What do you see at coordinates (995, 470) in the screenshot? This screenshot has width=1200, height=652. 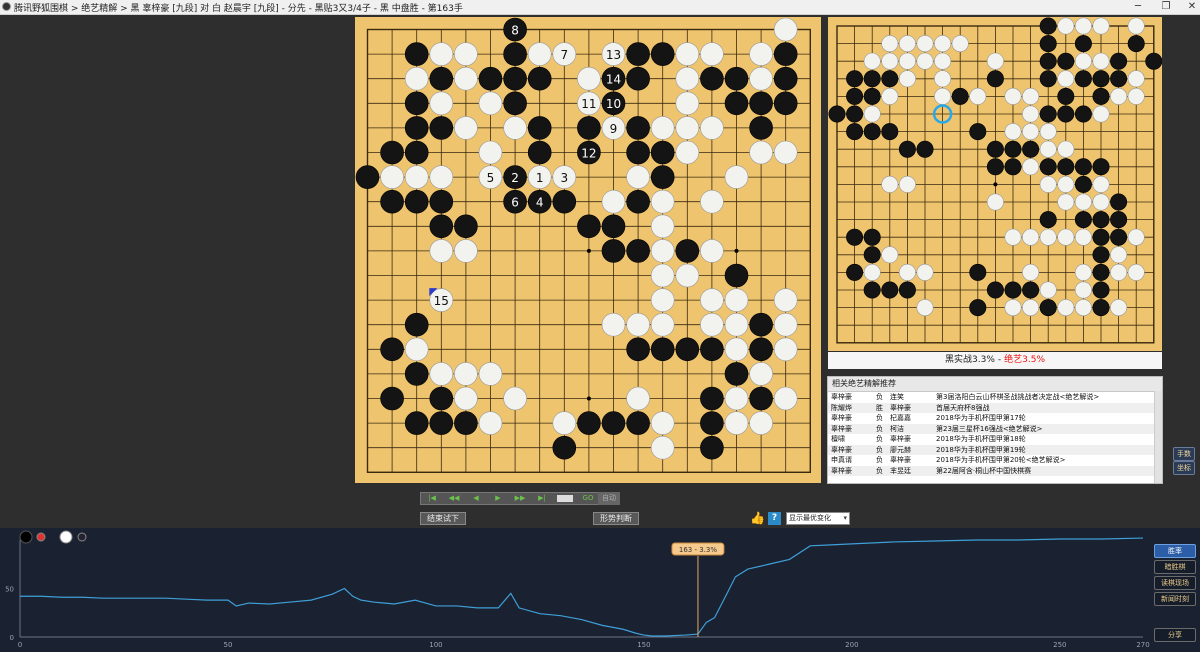 I see `recommendation-row: 辜梓豪 负芈昱廷 第22届阿含·桐山杯中国快棋赛` at bounding box center [995, 470].